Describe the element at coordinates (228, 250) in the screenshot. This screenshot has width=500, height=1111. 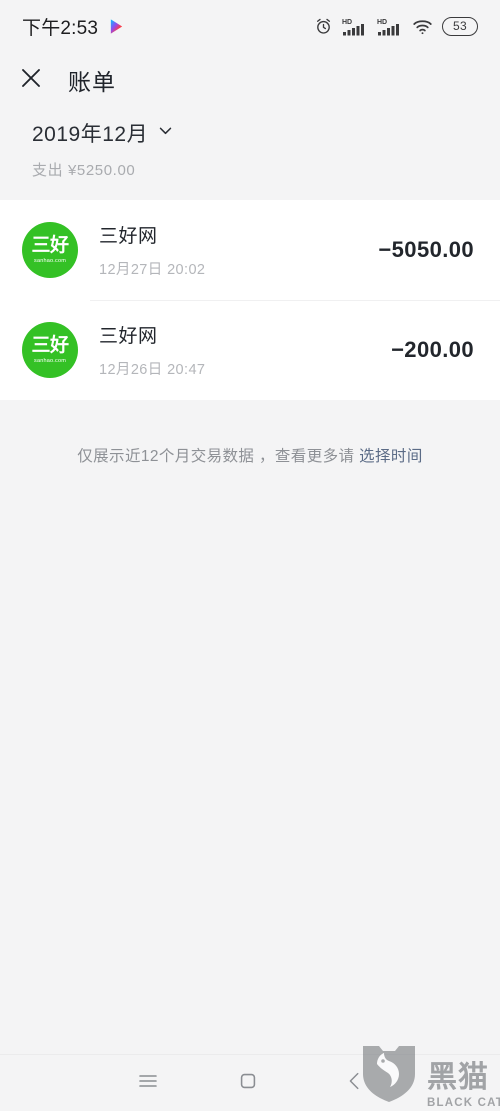
I see `transaction-info: 三好网 12月27日 20:02` at that location.